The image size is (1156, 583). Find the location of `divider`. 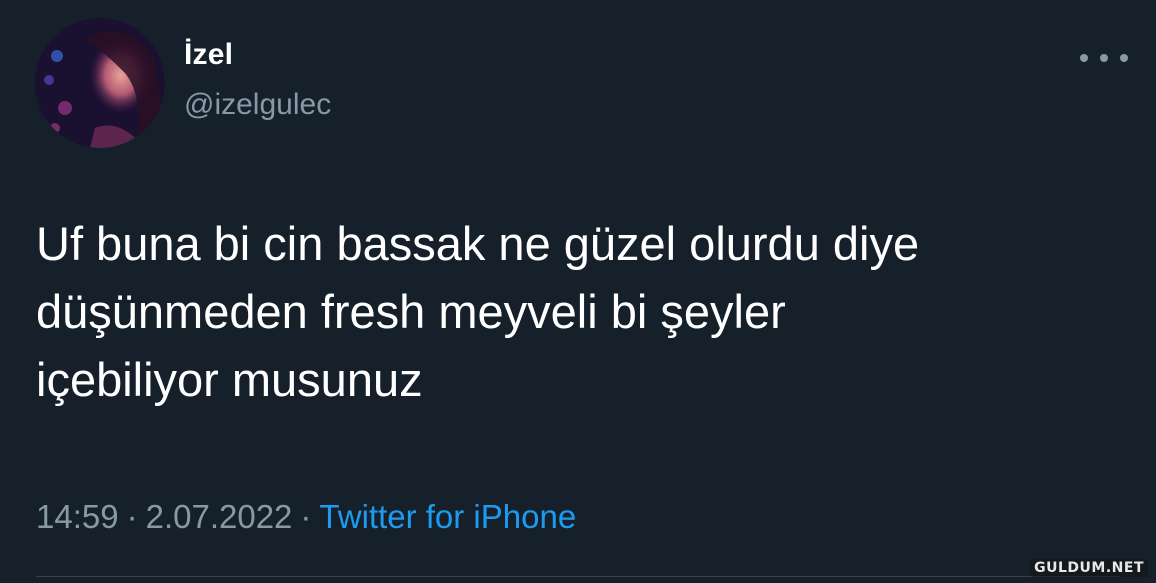

divider is located at coordinates (578, 576).